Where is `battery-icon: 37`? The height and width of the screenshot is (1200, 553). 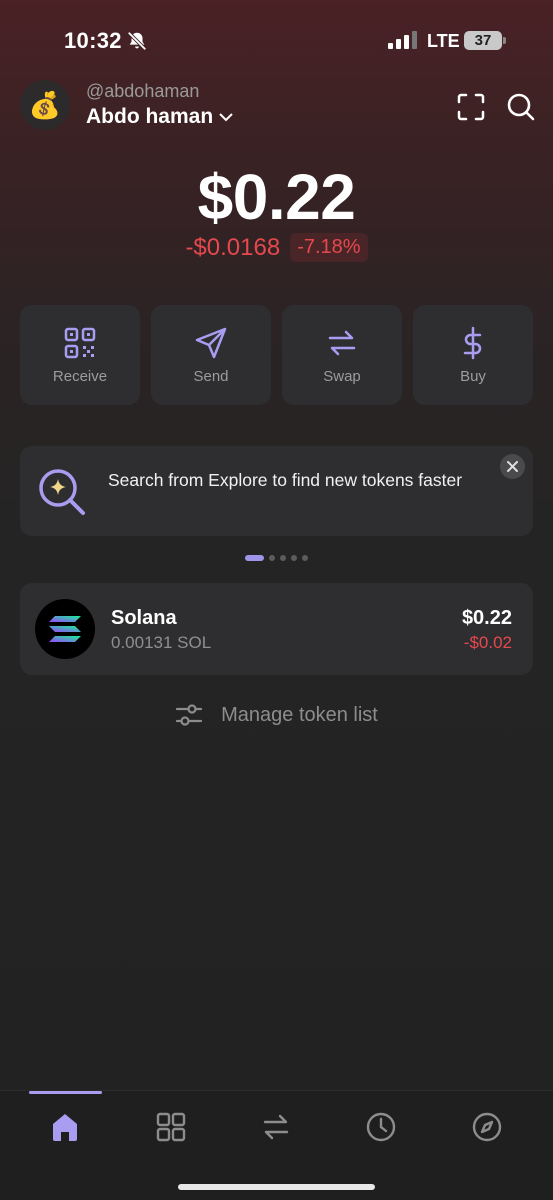
battery-icon: 37 is located at coordinates (485, 40).